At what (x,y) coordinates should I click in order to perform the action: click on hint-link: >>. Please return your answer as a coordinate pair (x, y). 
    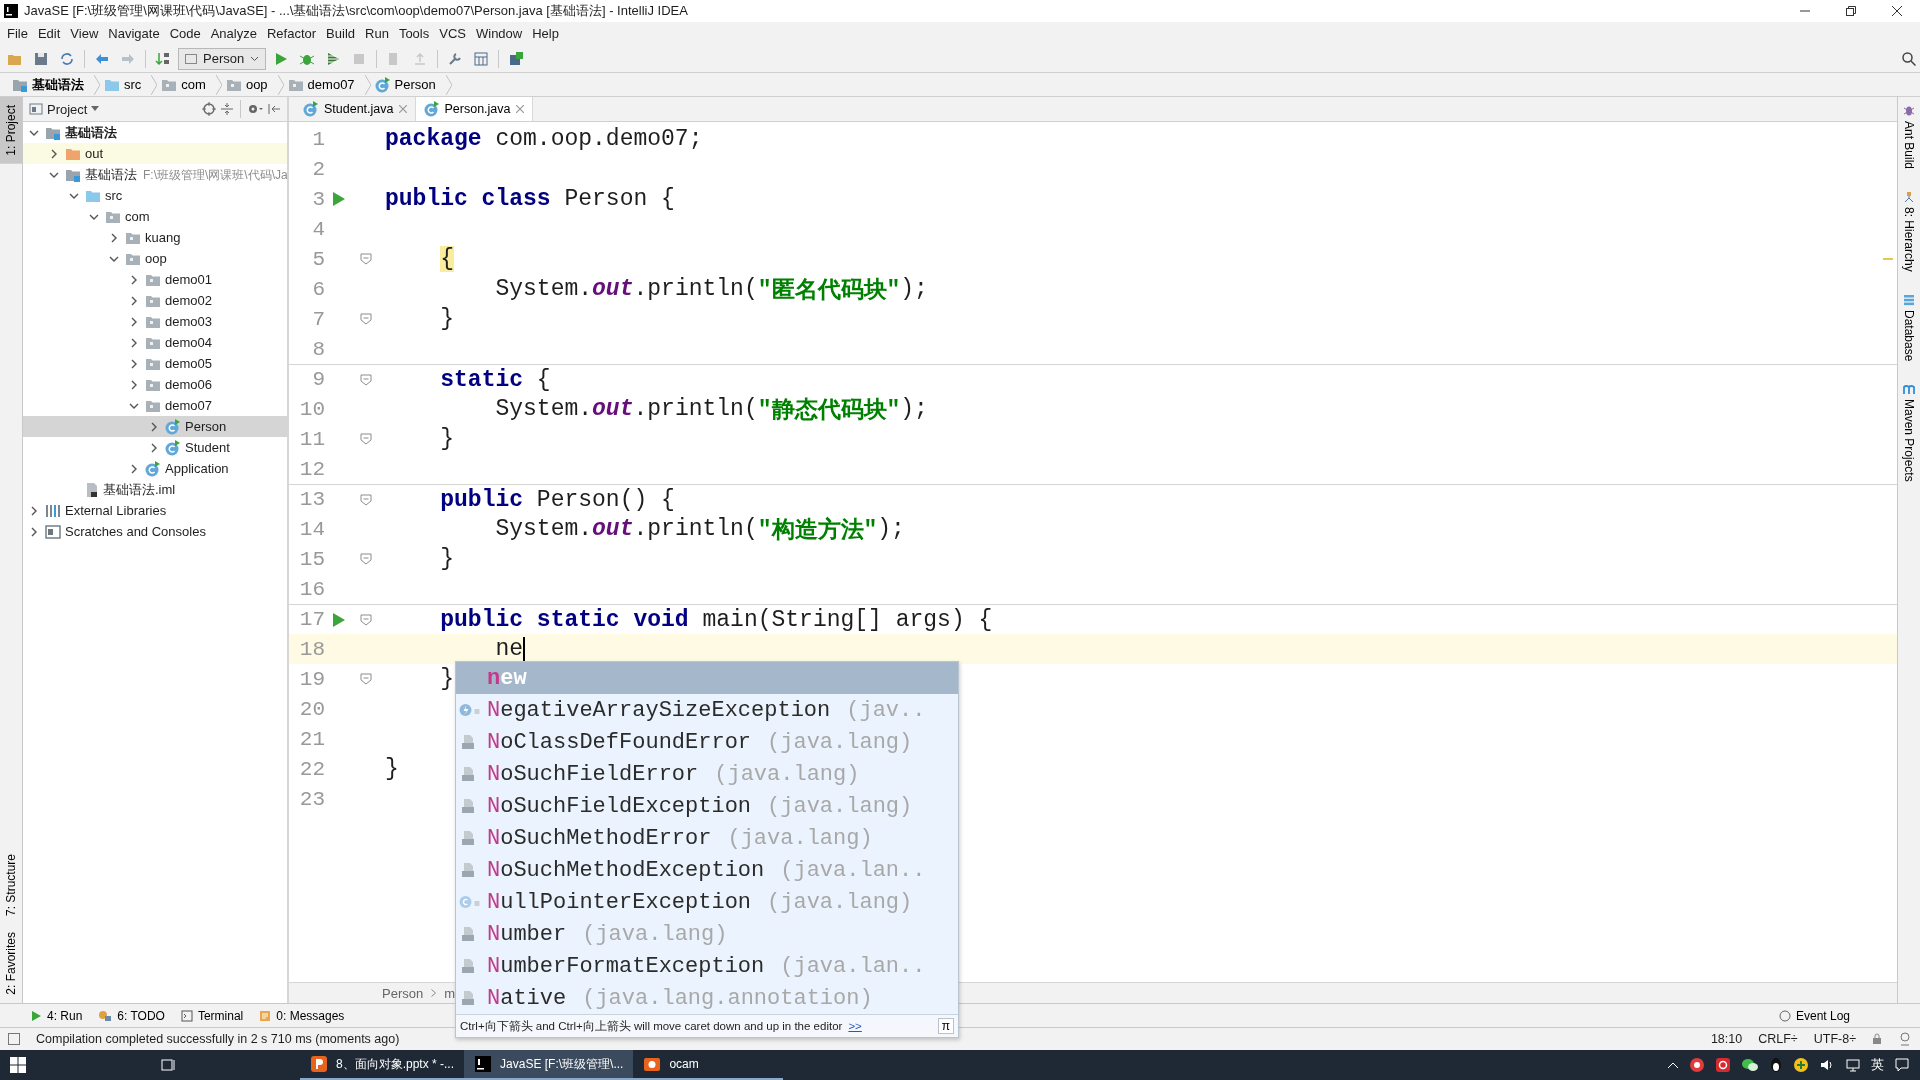
    Looking at the image, I should click on (855, 1026).